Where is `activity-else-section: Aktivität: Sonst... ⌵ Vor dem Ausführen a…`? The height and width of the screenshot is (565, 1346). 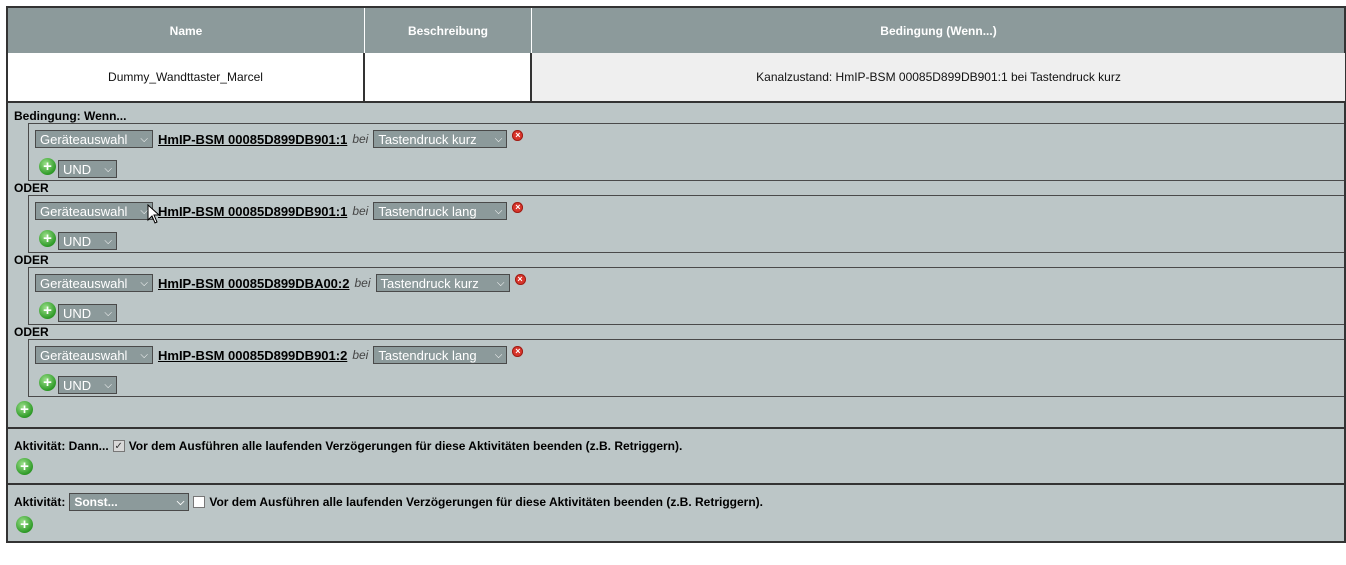
activity-else-section: Aktivität: Sonst... ⌵ Vor dem Ausführen a… is located at coordinates (676, 514).